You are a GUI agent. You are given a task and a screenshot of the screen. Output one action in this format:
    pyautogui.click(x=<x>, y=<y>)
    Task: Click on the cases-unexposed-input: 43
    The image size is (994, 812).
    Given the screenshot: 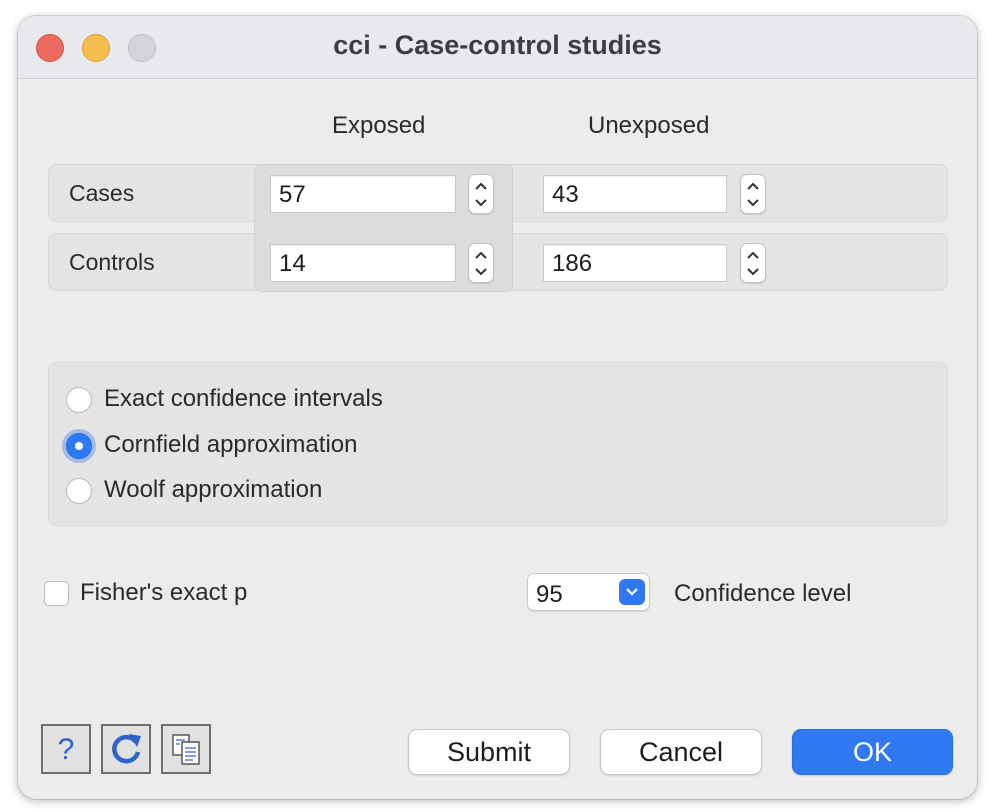 What is the action you would take?
    pyautogui.click(x=635, y=194)
    